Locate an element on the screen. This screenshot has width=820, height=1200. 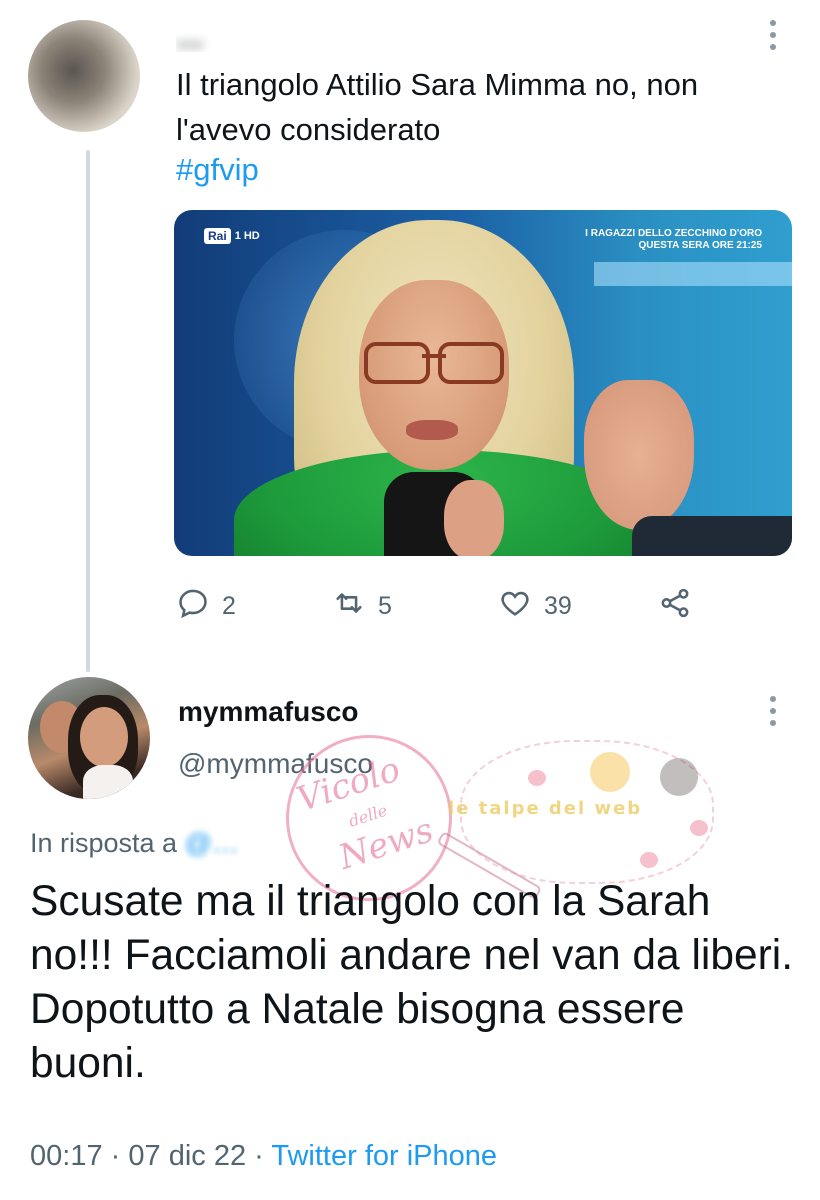
like-icon is located at coordinates (515, 606).